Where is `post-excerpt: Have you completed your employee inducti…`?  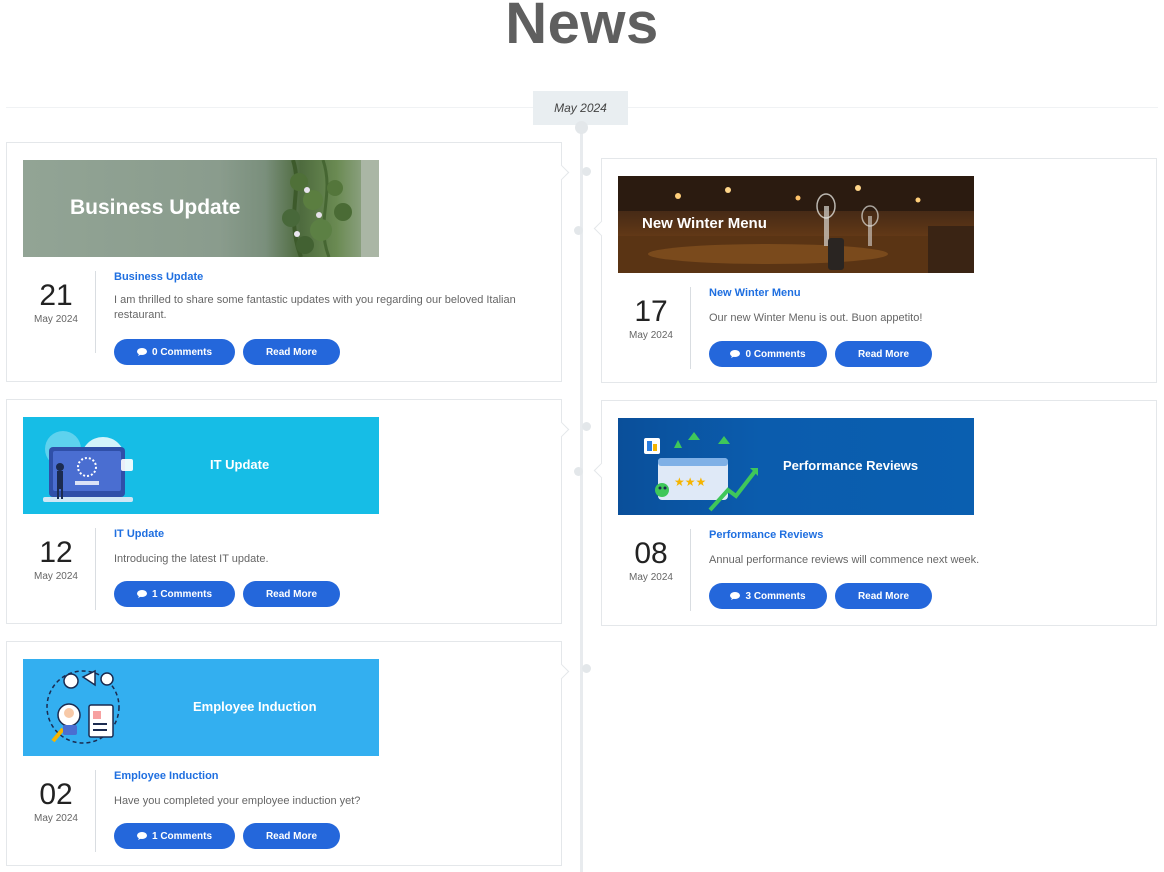 post-excerpt: Have you completed your employee inducti… is located at coordinates (237, 801).